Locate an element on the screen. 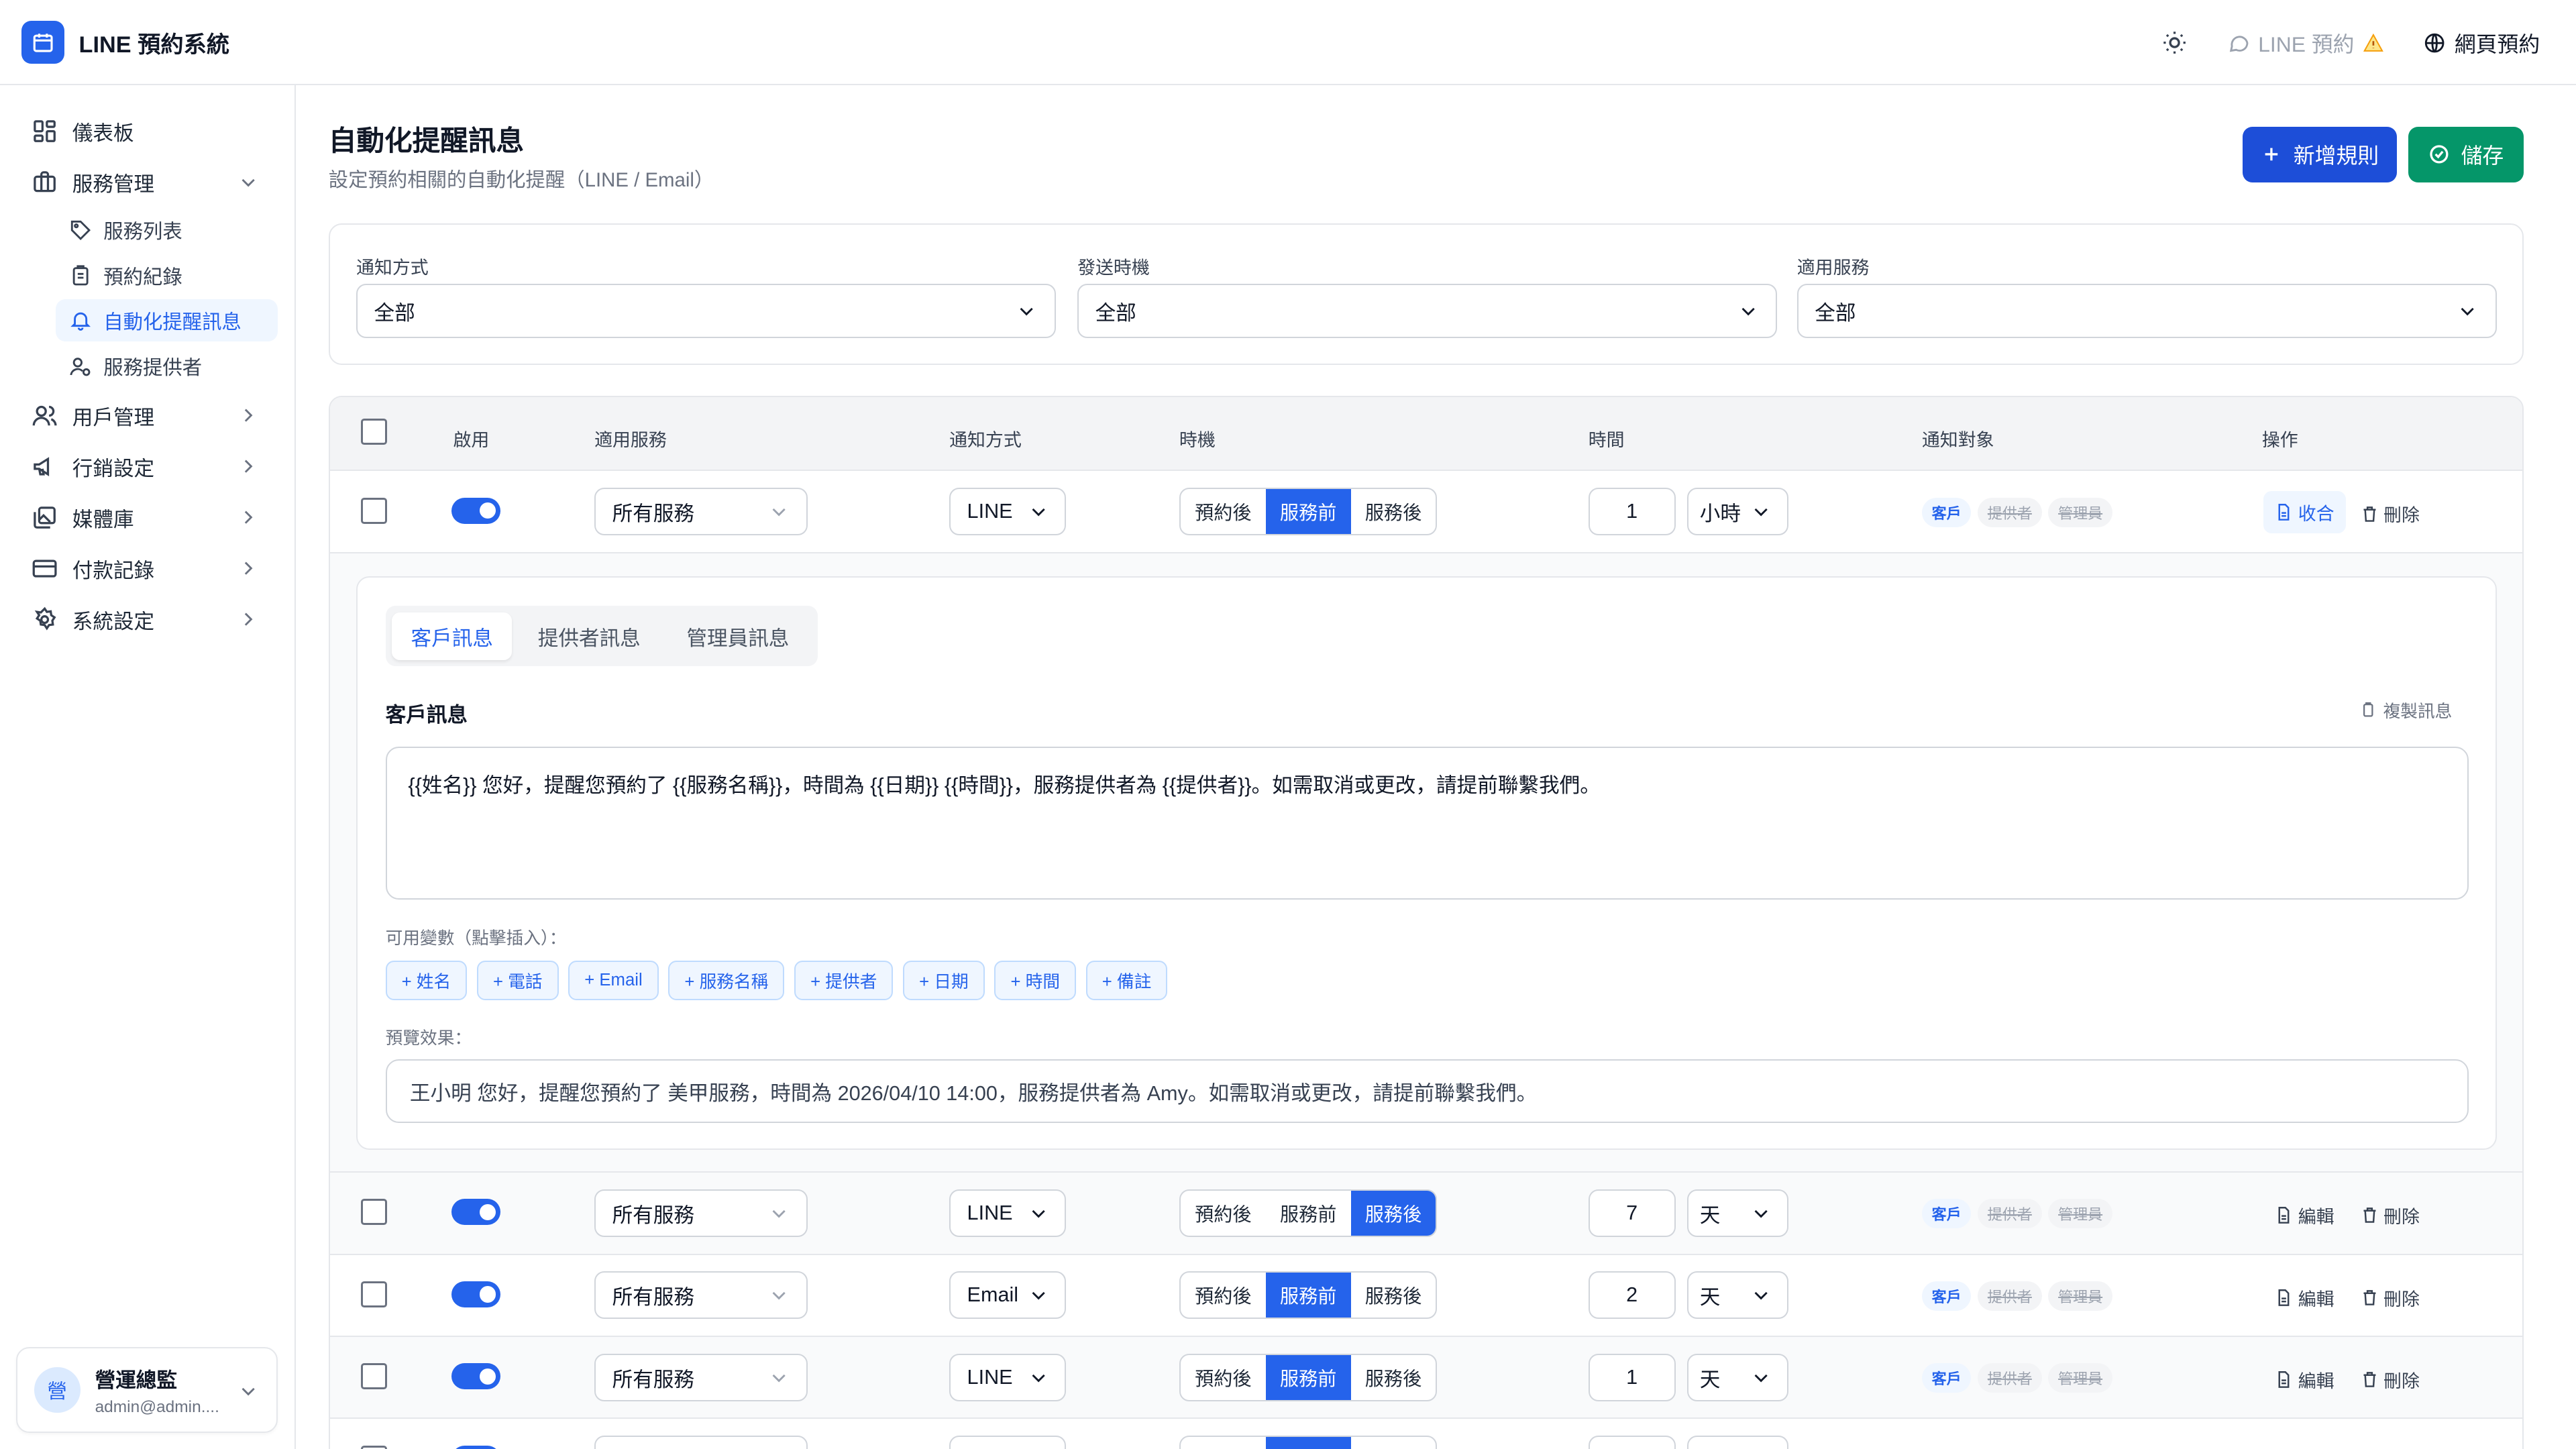 This screenshot has height=1449, width=2576. time-unit-select: 小時 is located at coordinates (1737, 511).